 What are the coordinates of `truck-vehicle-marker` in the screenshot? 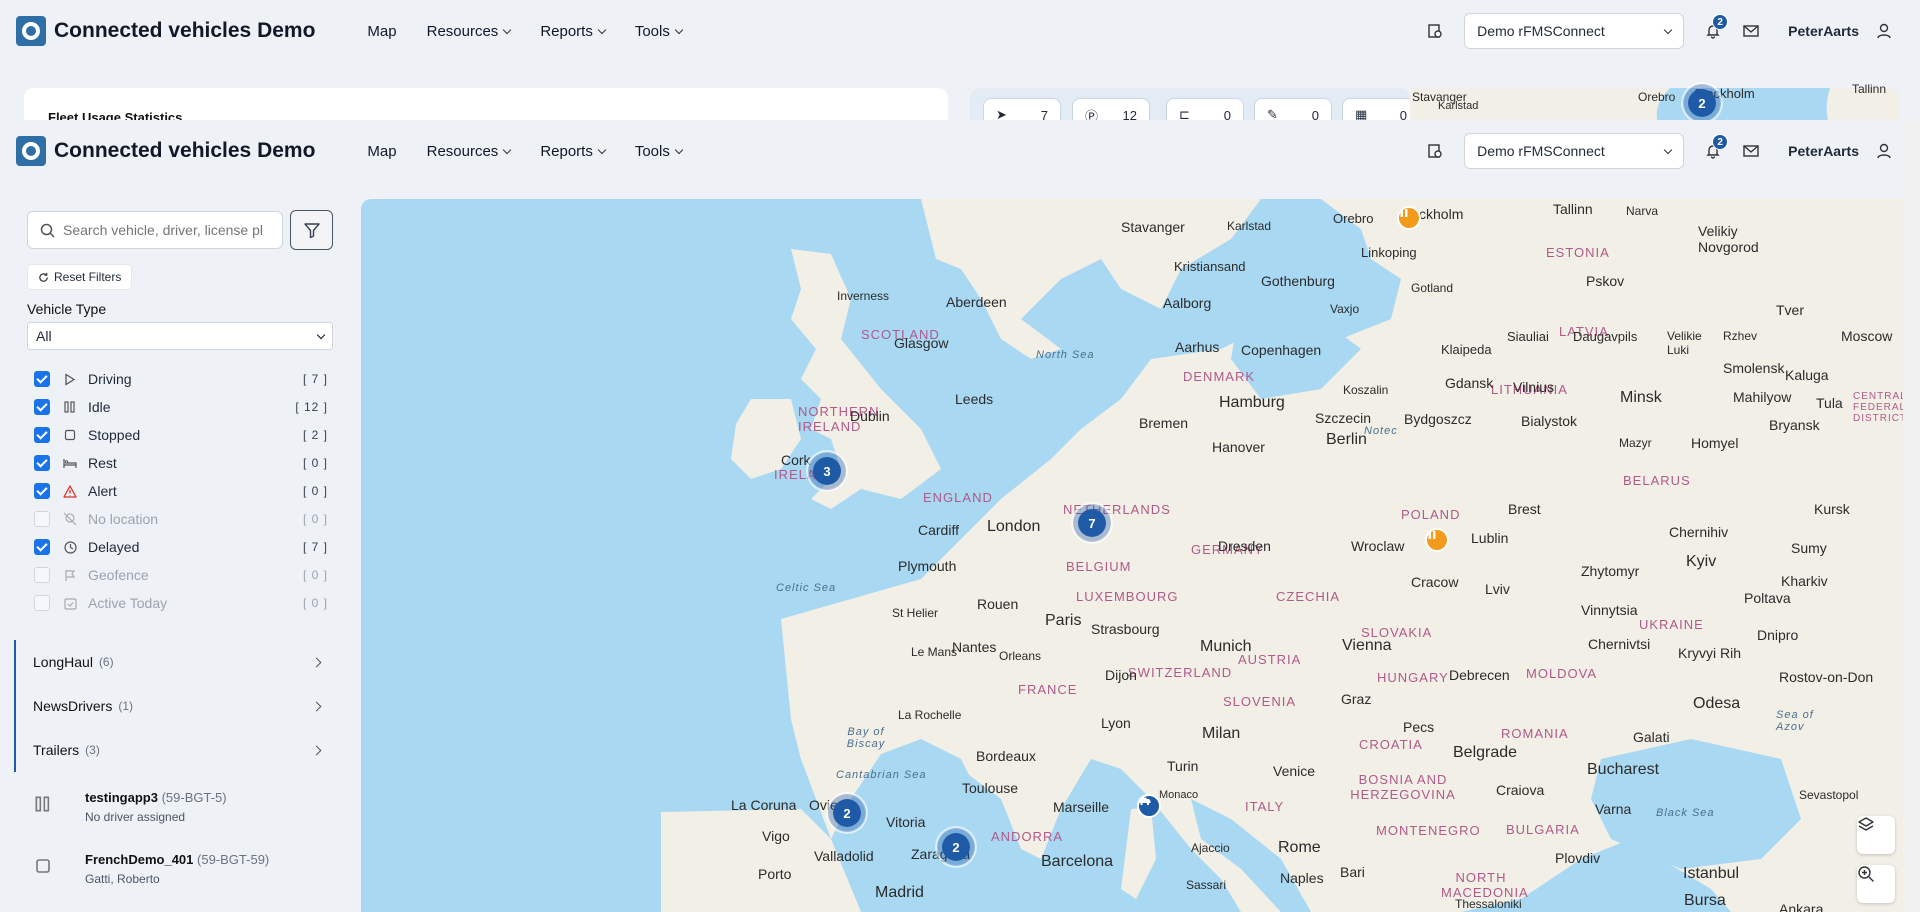 It's located at (1149, 806).